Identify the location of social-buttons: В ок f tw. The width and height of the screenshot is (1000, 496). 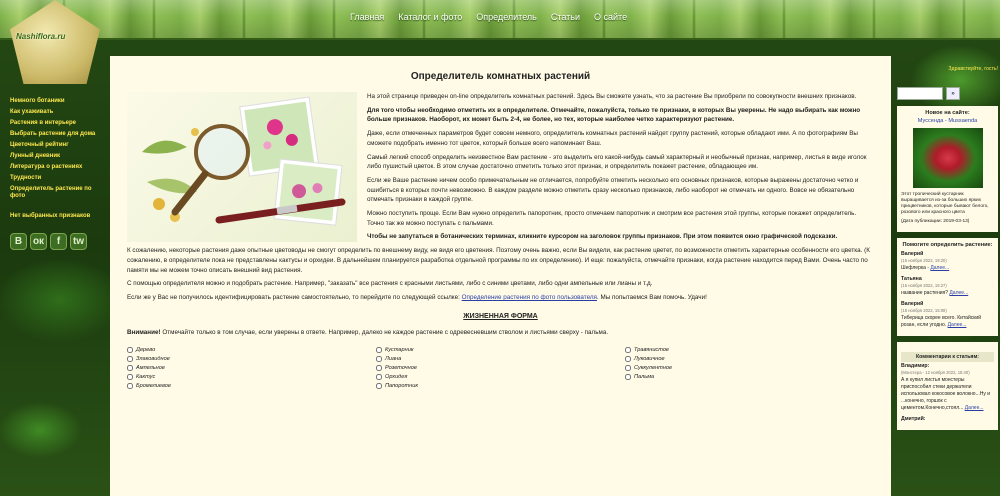
(58, 241).